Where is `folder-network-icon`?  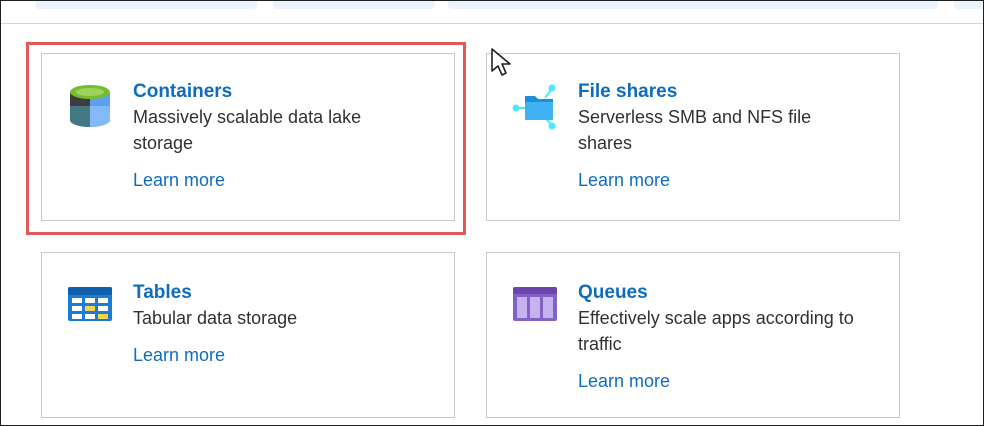
folder-network-icon is located at coordinates (535, 106).